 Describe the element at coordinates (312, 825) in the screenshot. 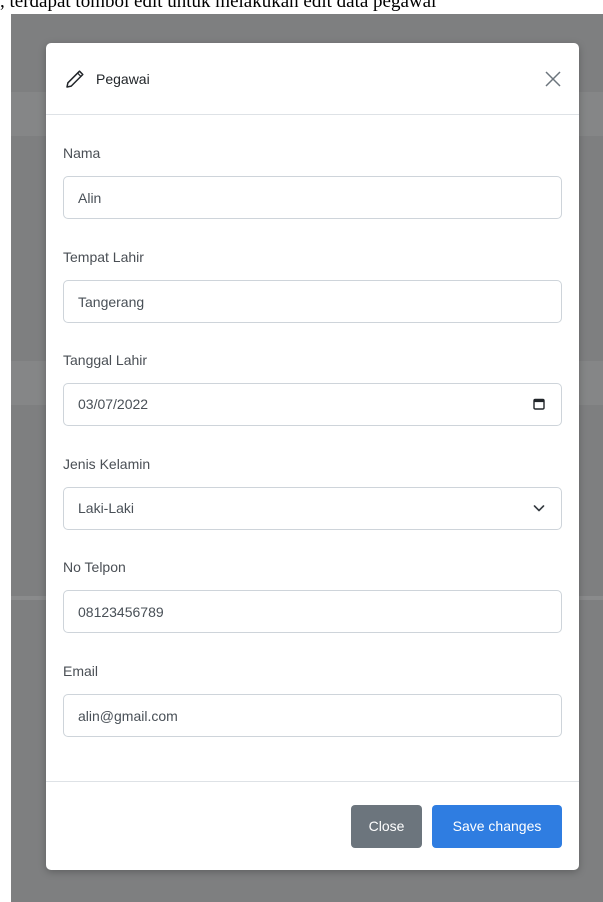

I see `modal-footer: Close Save changes` at that location.